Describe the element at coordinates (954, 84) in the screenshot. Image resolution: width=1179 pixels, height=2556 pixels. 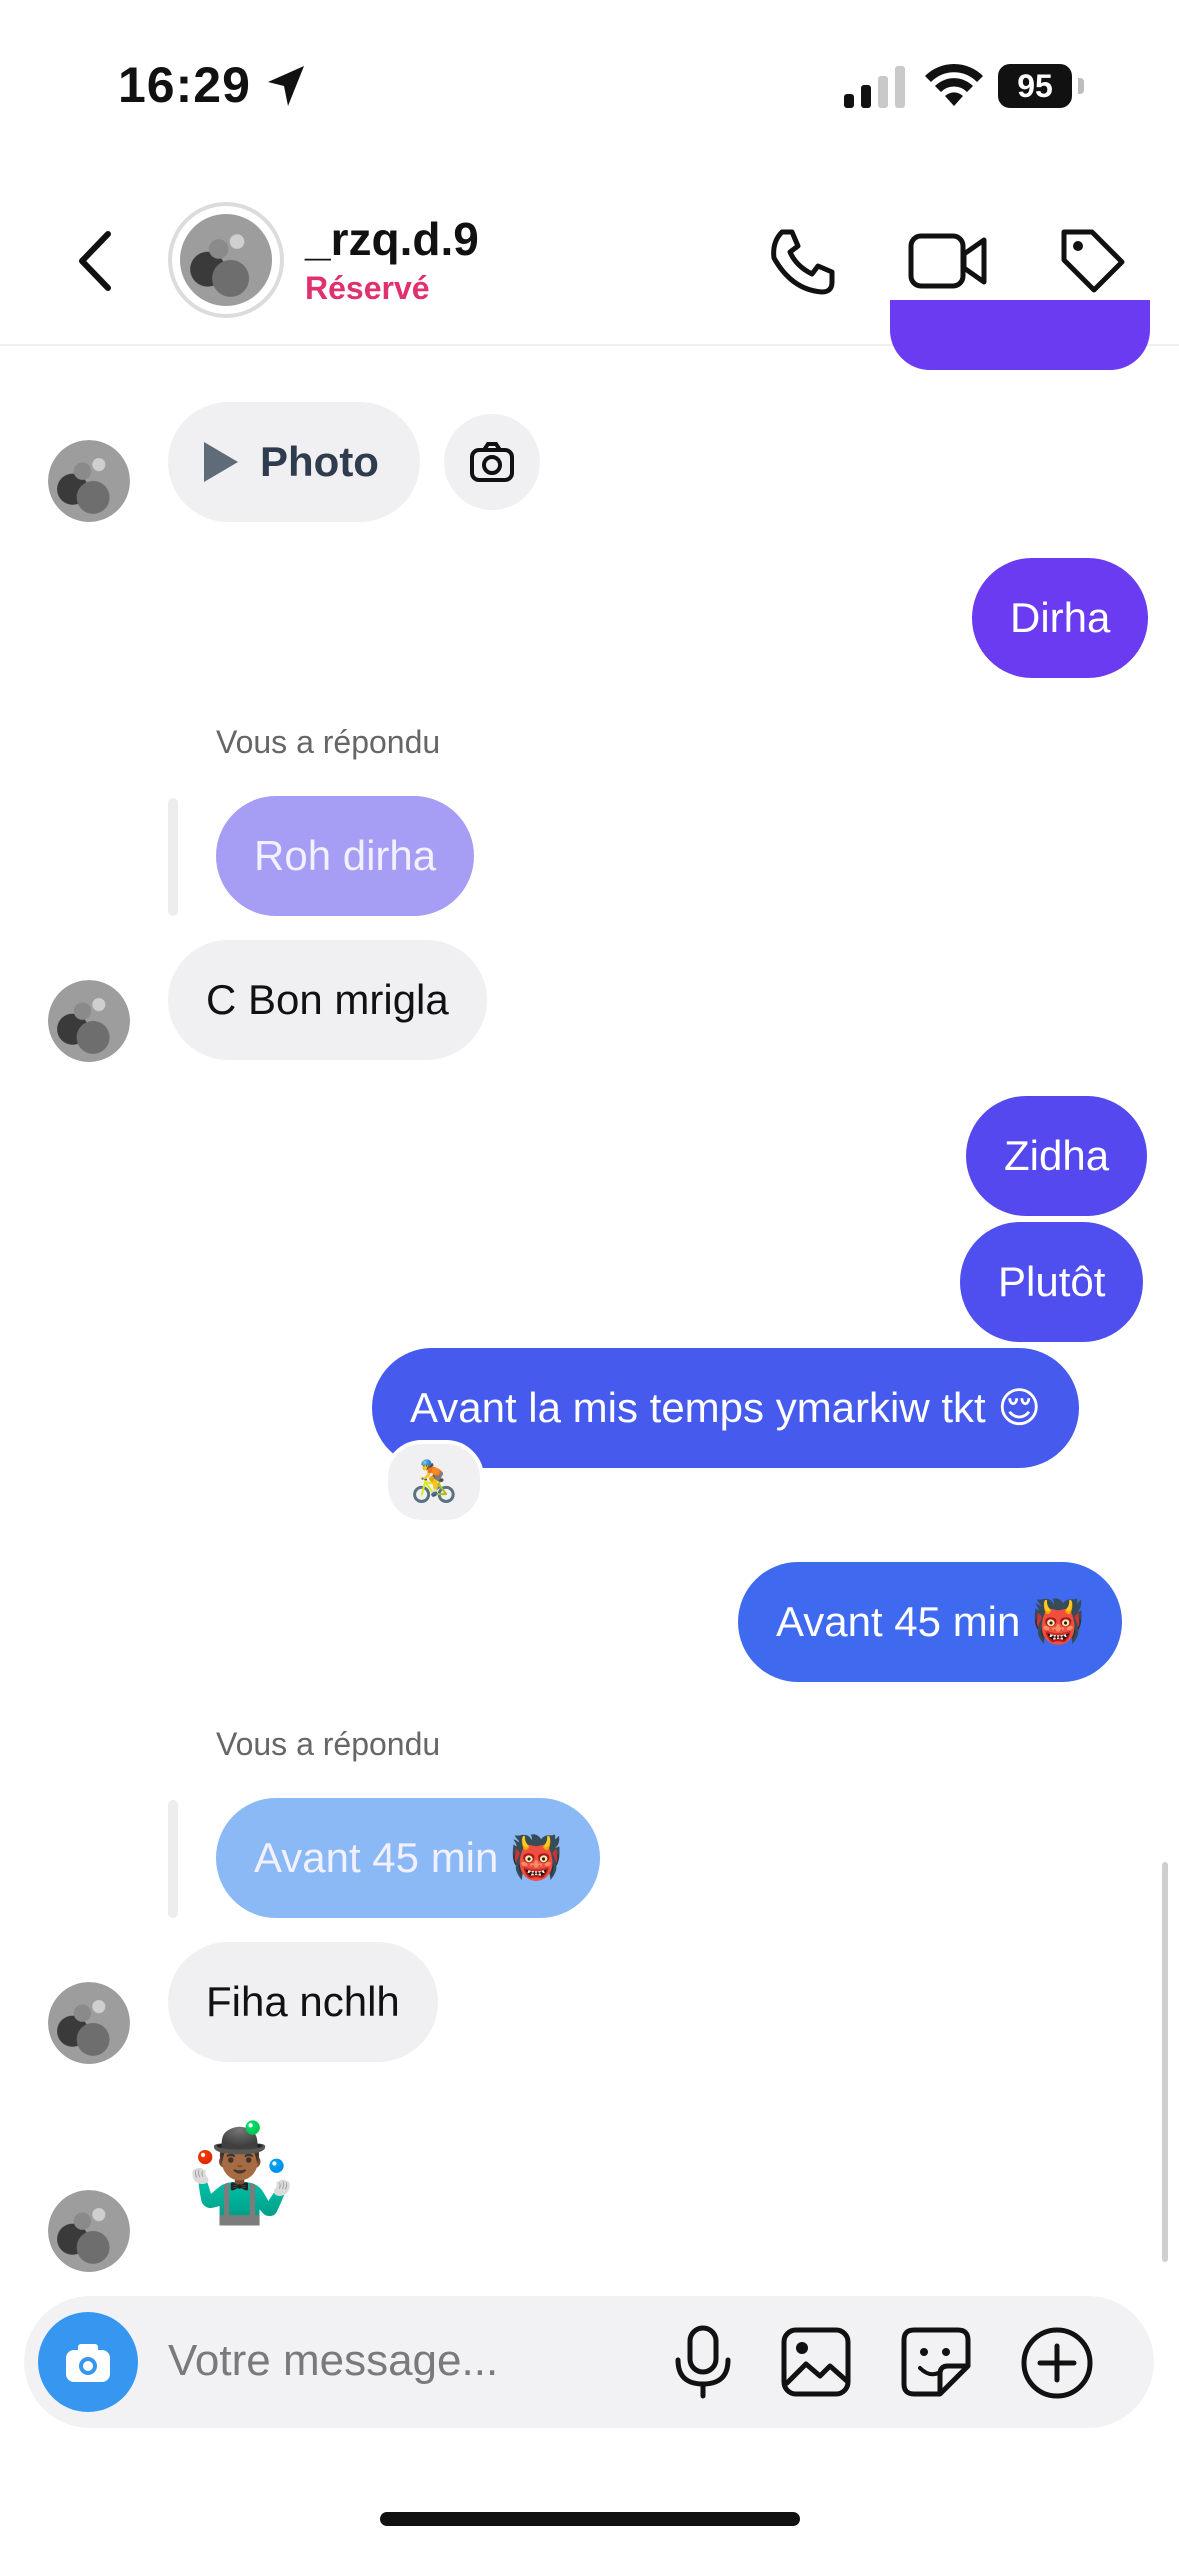
I see `wifi-icon` at that location.